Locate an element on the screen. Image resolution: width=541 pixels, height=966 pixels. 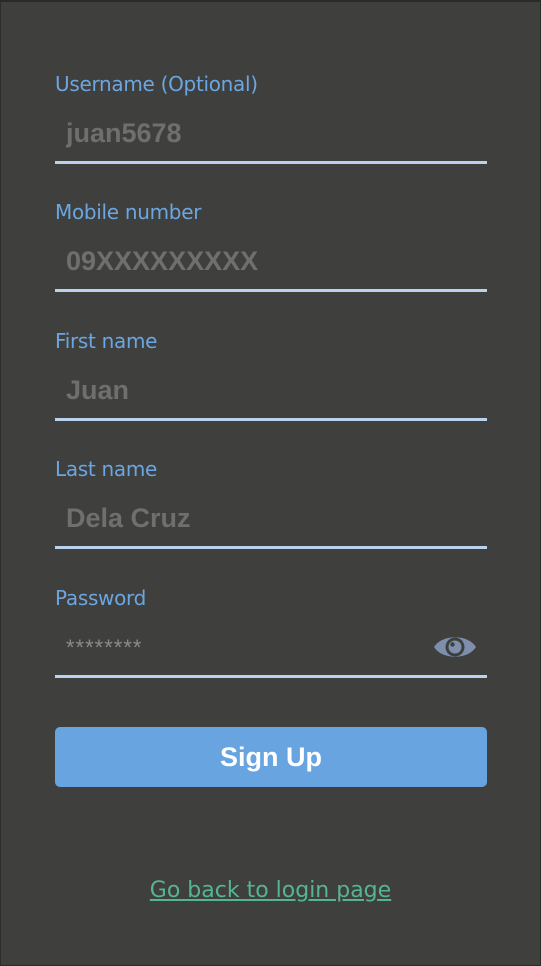
last-name-input is located at coordinates (271, 520).